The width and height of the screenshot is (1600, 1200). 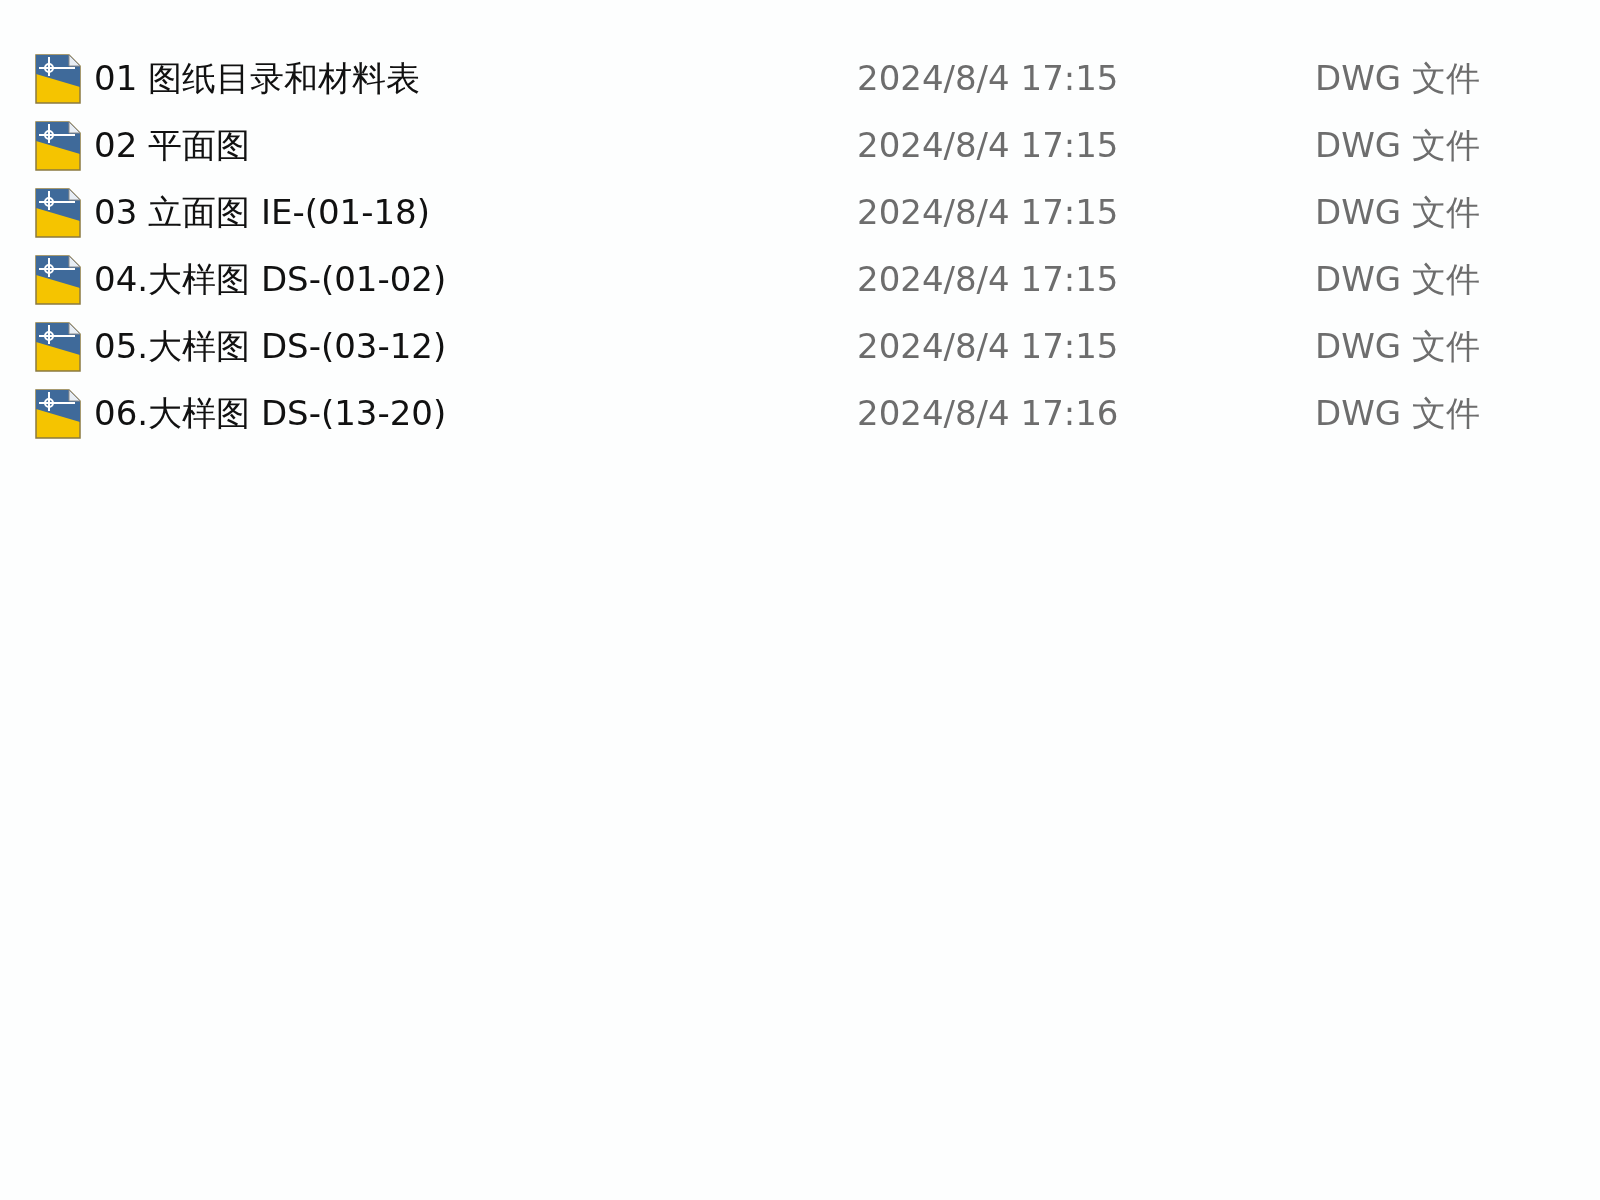 What do you see at coordinates (988, 413) in the screenshot?
I see `modified-date: 2024/8/4 17:16` at bounding box center [988, 413].